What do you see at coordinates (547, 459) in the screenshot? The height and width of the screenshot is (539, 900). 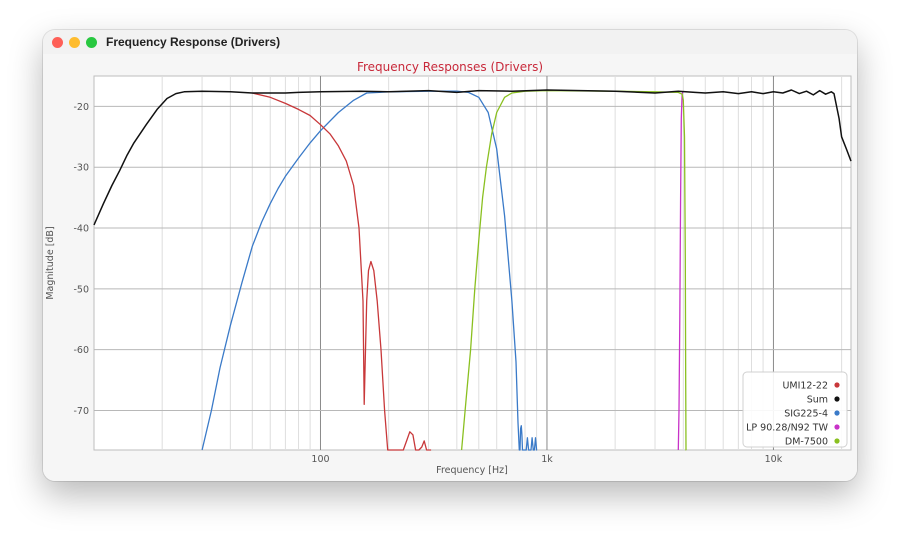 I see `x-tick-label: 1k` at bounding box center [547, 459].